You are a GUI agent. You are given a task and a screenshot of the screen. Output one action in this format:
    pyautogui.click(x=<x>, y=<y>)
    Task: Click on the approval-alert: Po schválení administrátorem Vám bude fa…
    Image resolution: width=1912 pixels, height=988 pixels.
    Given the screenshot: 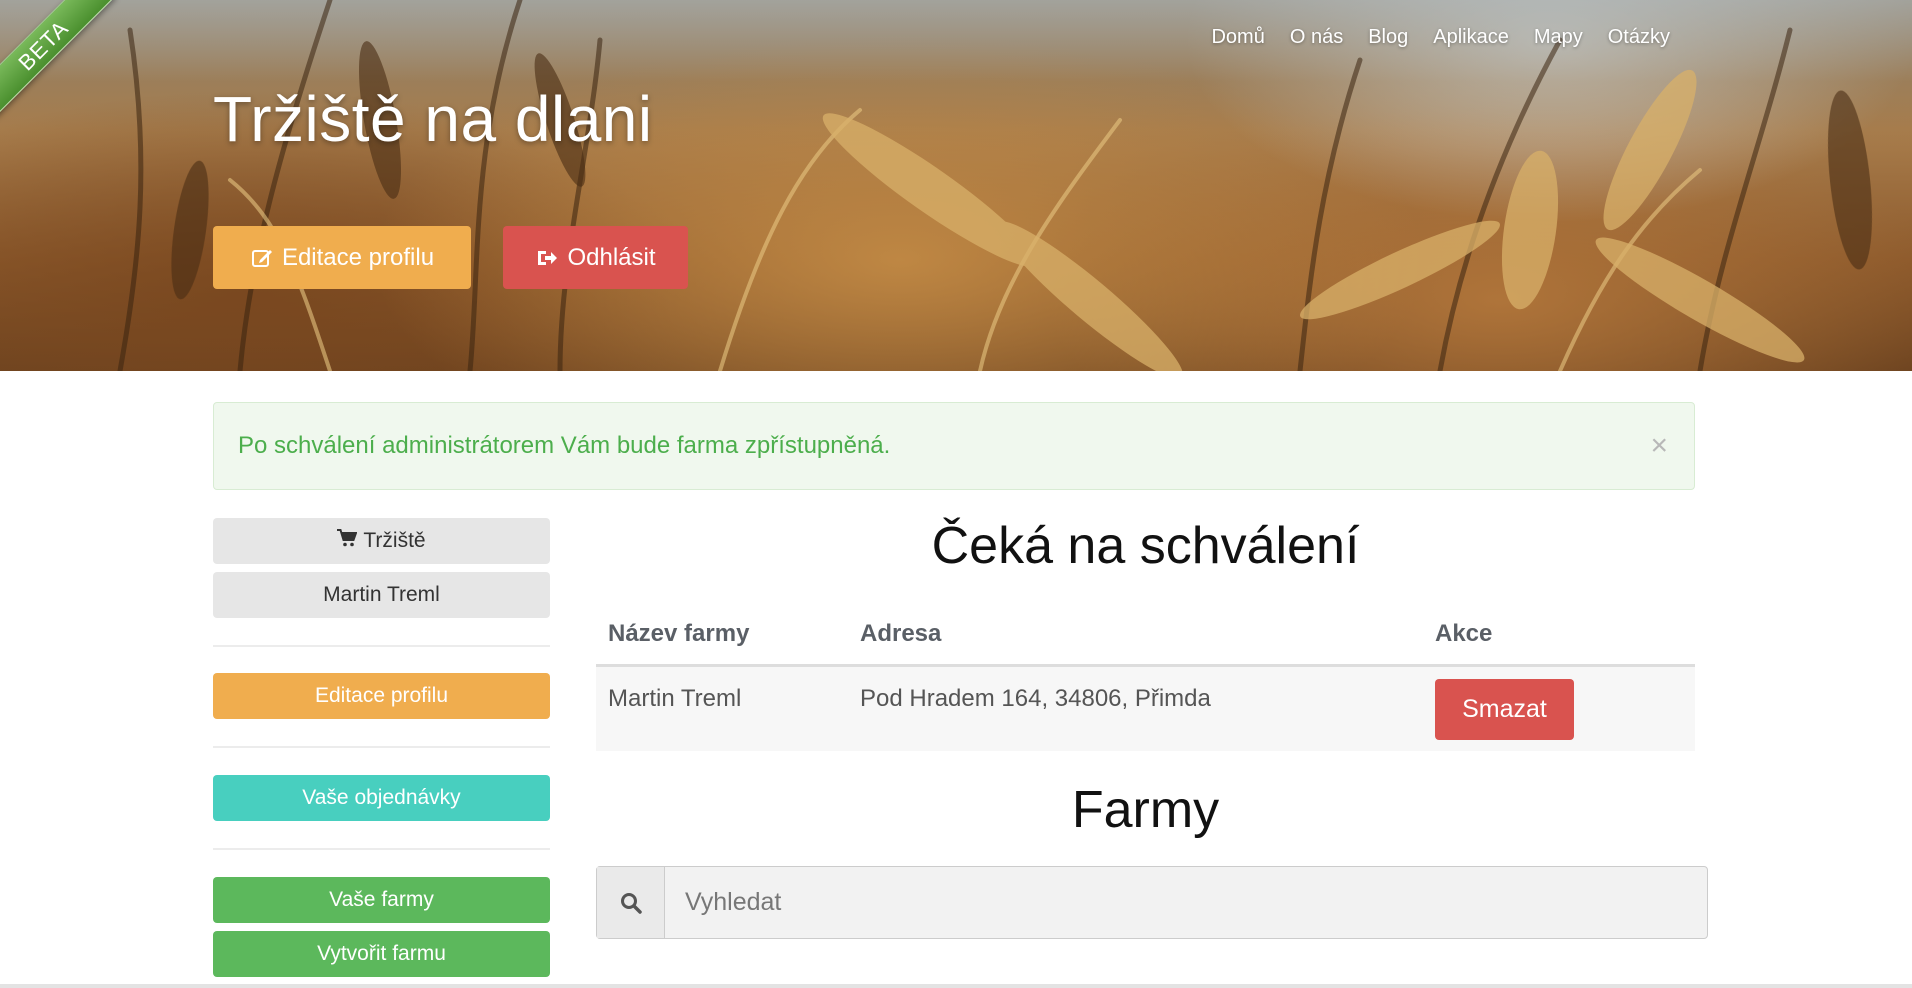 What is the action you would take?
    pyautogui.click(x=954, y=446)
    